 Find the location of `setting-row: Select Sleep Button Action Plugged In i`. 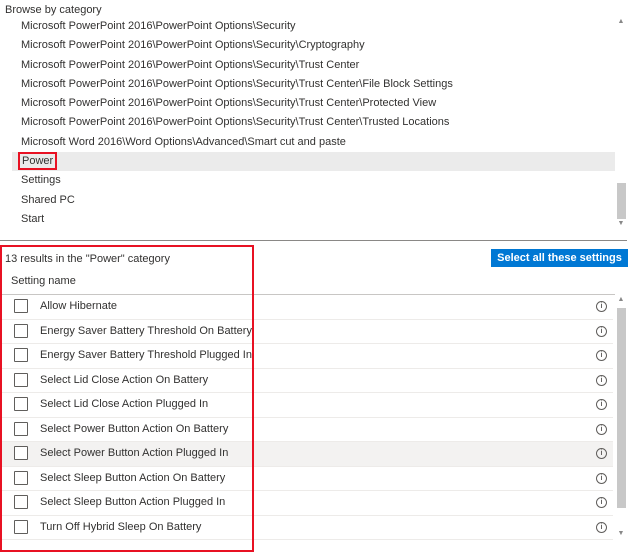

setting-row: Select Sleep Button Action Plugged In i is located at coordinates (306, 503).